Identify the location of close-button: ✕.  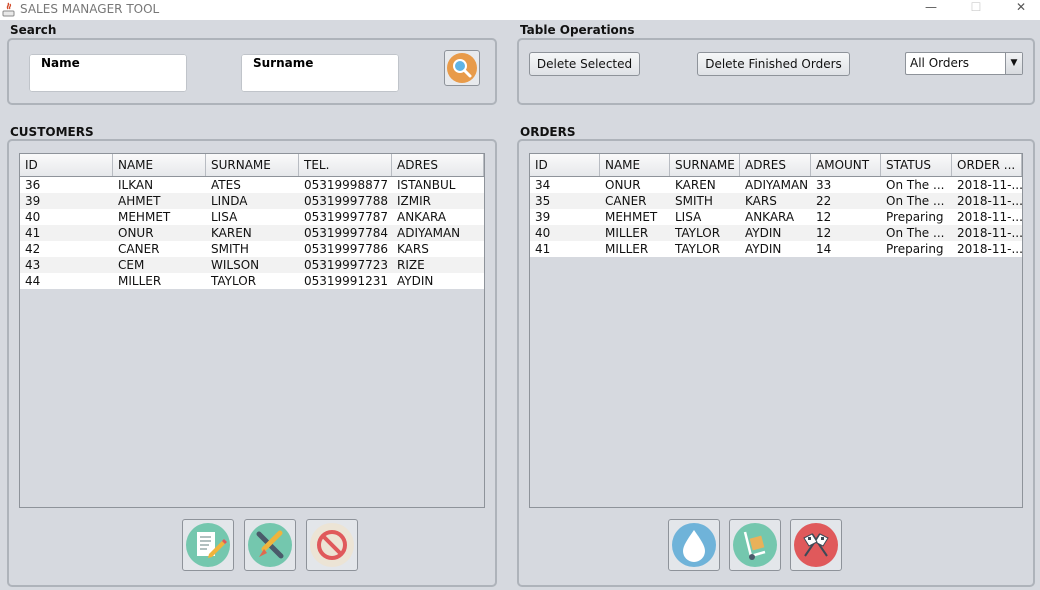
(1021, 9).